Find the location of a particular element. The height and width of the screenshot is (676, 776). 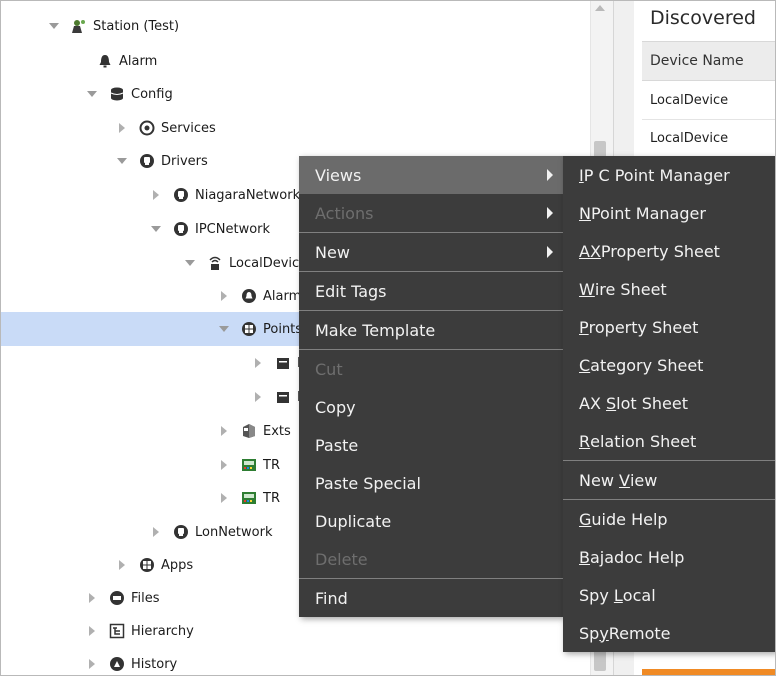

menu-item-label: New is located at coordinates (332, 252).